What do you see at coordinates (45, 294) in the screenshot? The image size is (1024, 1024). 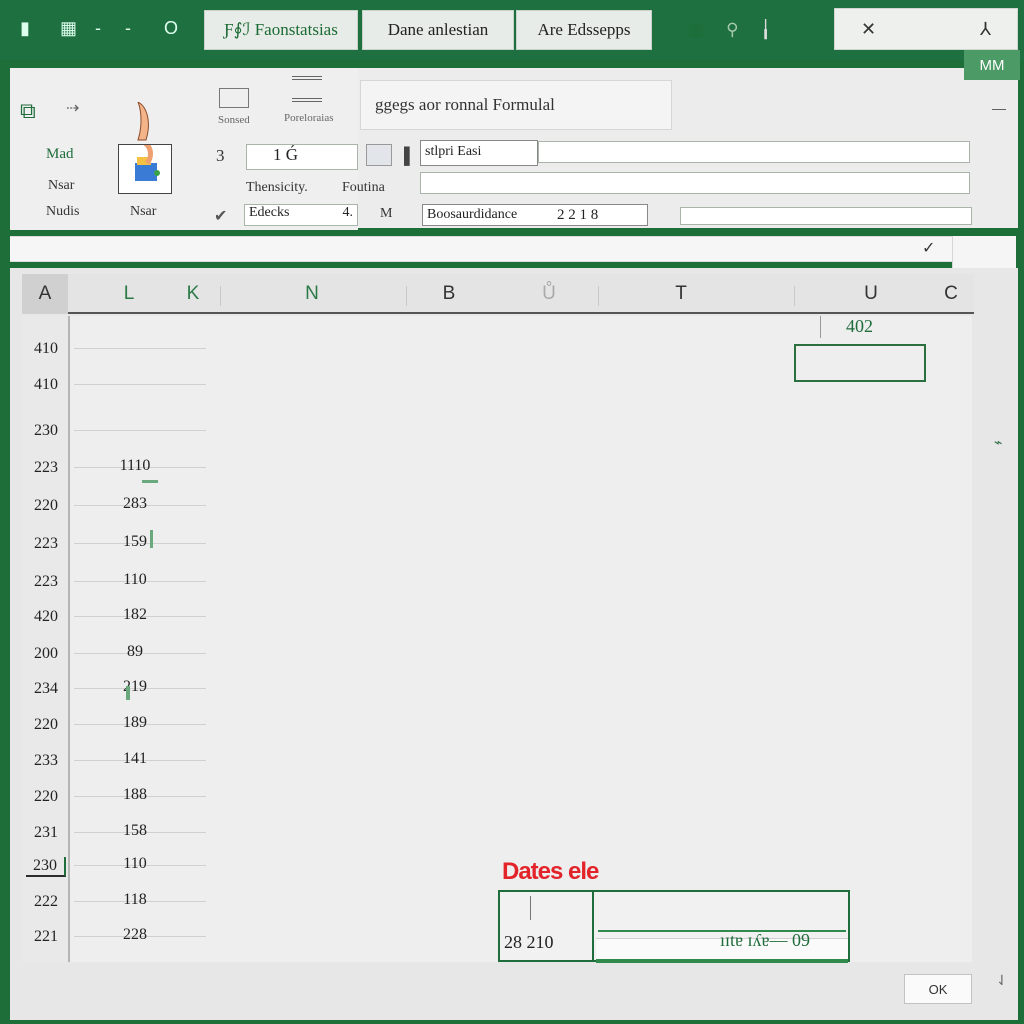 I see `column-header-a: A` at bounding box center [45, 294].